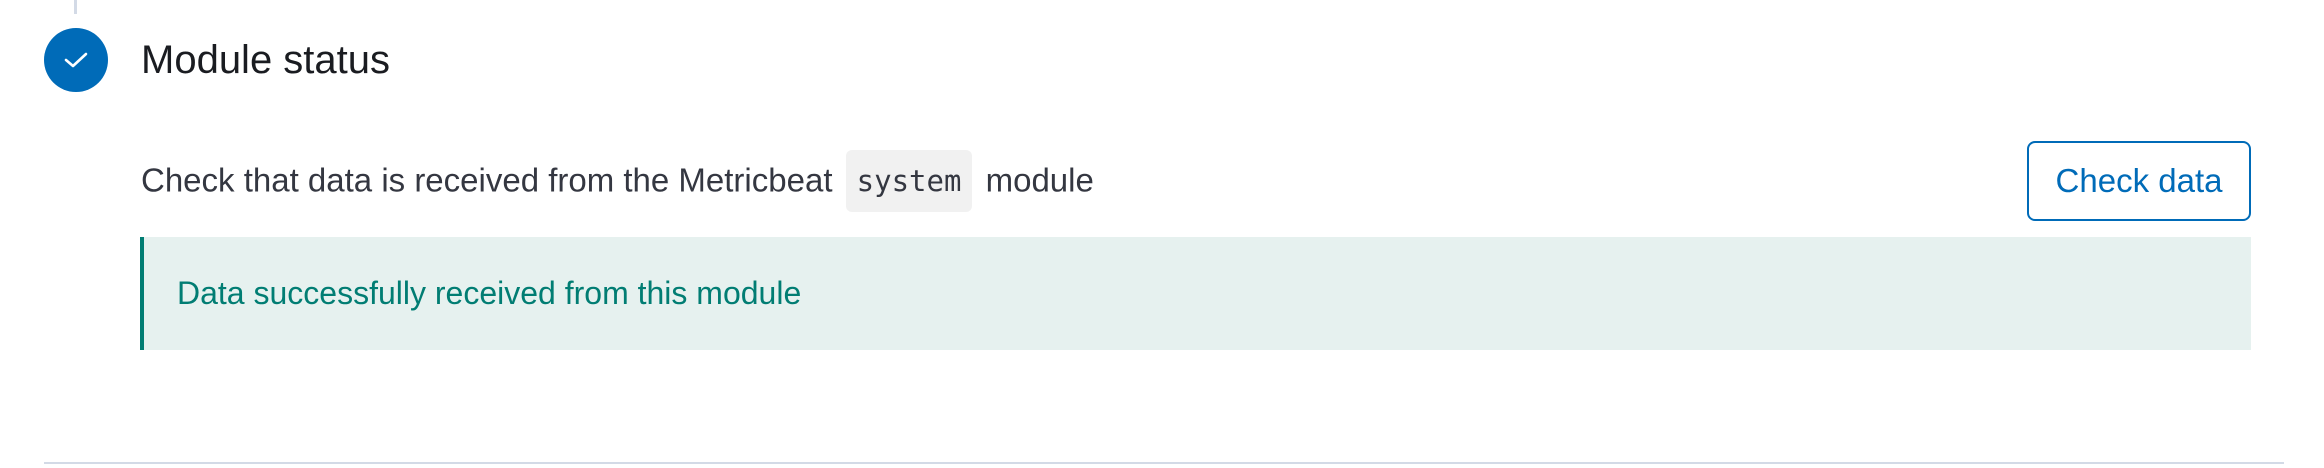 Image resolution: width=2324 pixels, height=468 pixels. Describe the element at coordinates (1039, 180) in the screenshot. I see `description-suffix: module` at that location.